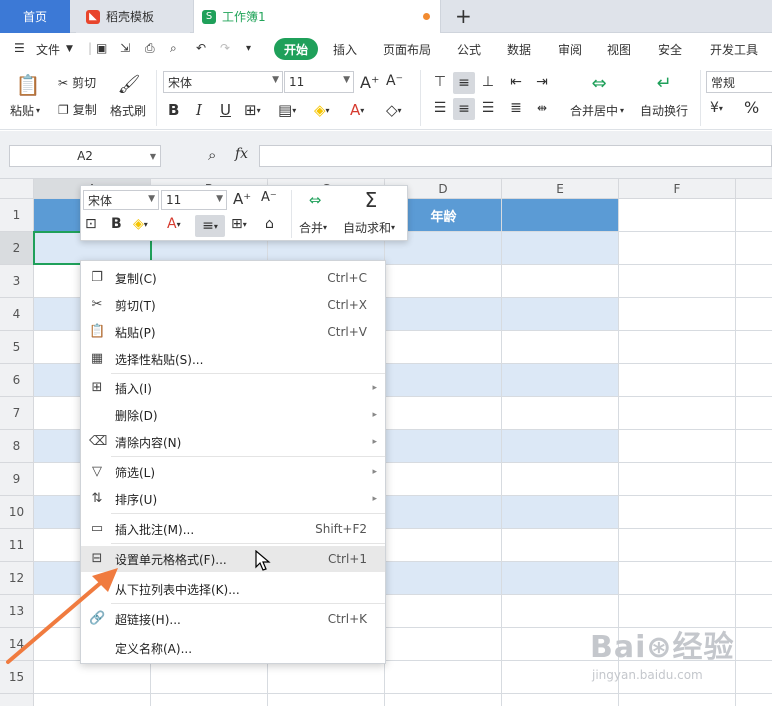 The width and height of the screenshot is (772, 706). Describe the element at coordinates (241, 154) in the screenshot. I see `fx-button: fx` at that location.